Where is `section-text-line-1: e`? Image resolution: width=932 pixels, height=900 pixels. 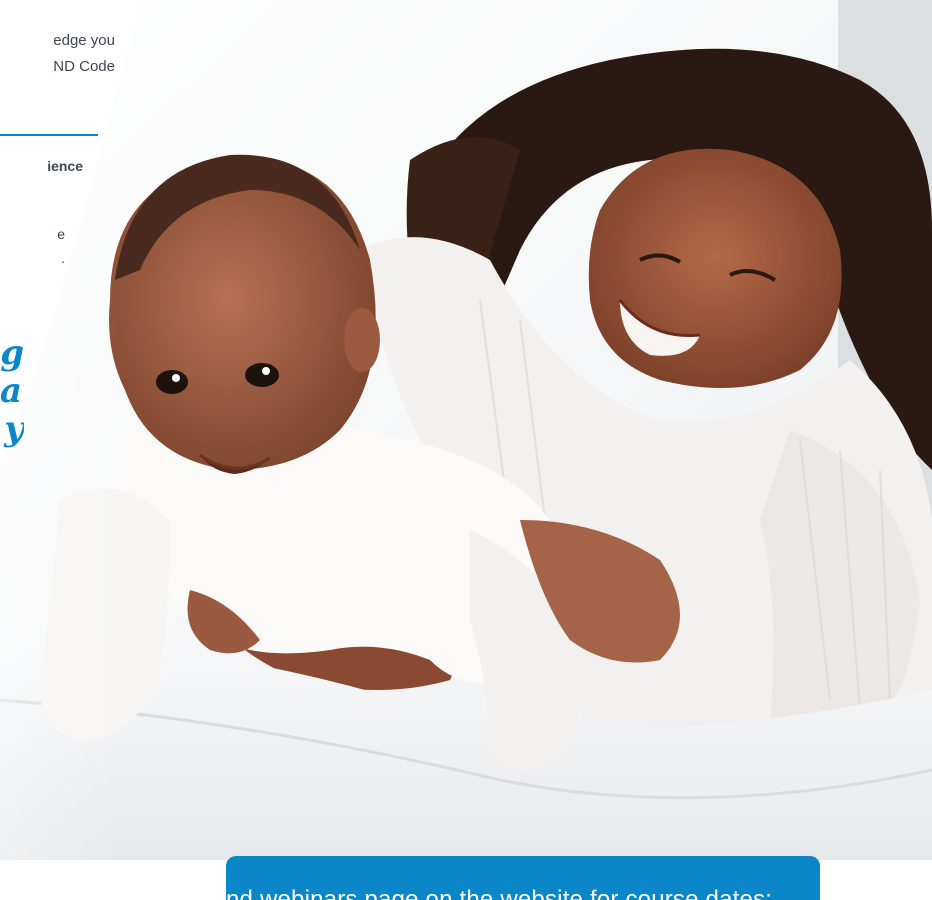
section-text-line-1: e is located at coordinates (61, 234).